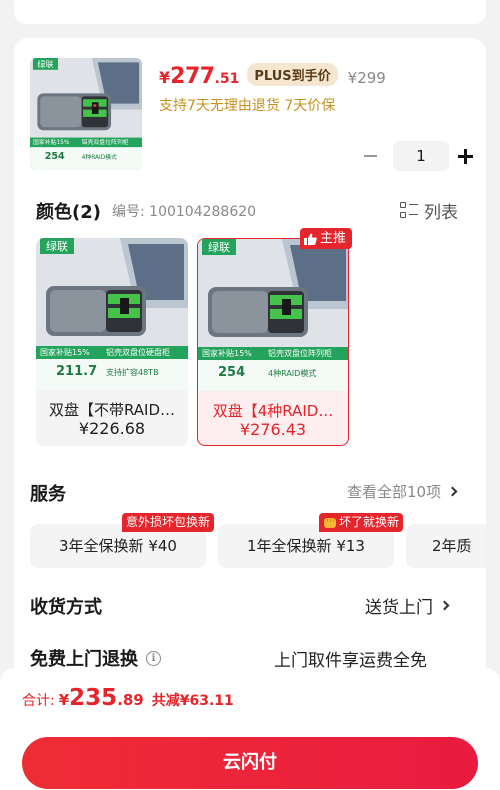  I want to click on total-currency: ¥, so click(64, 700).